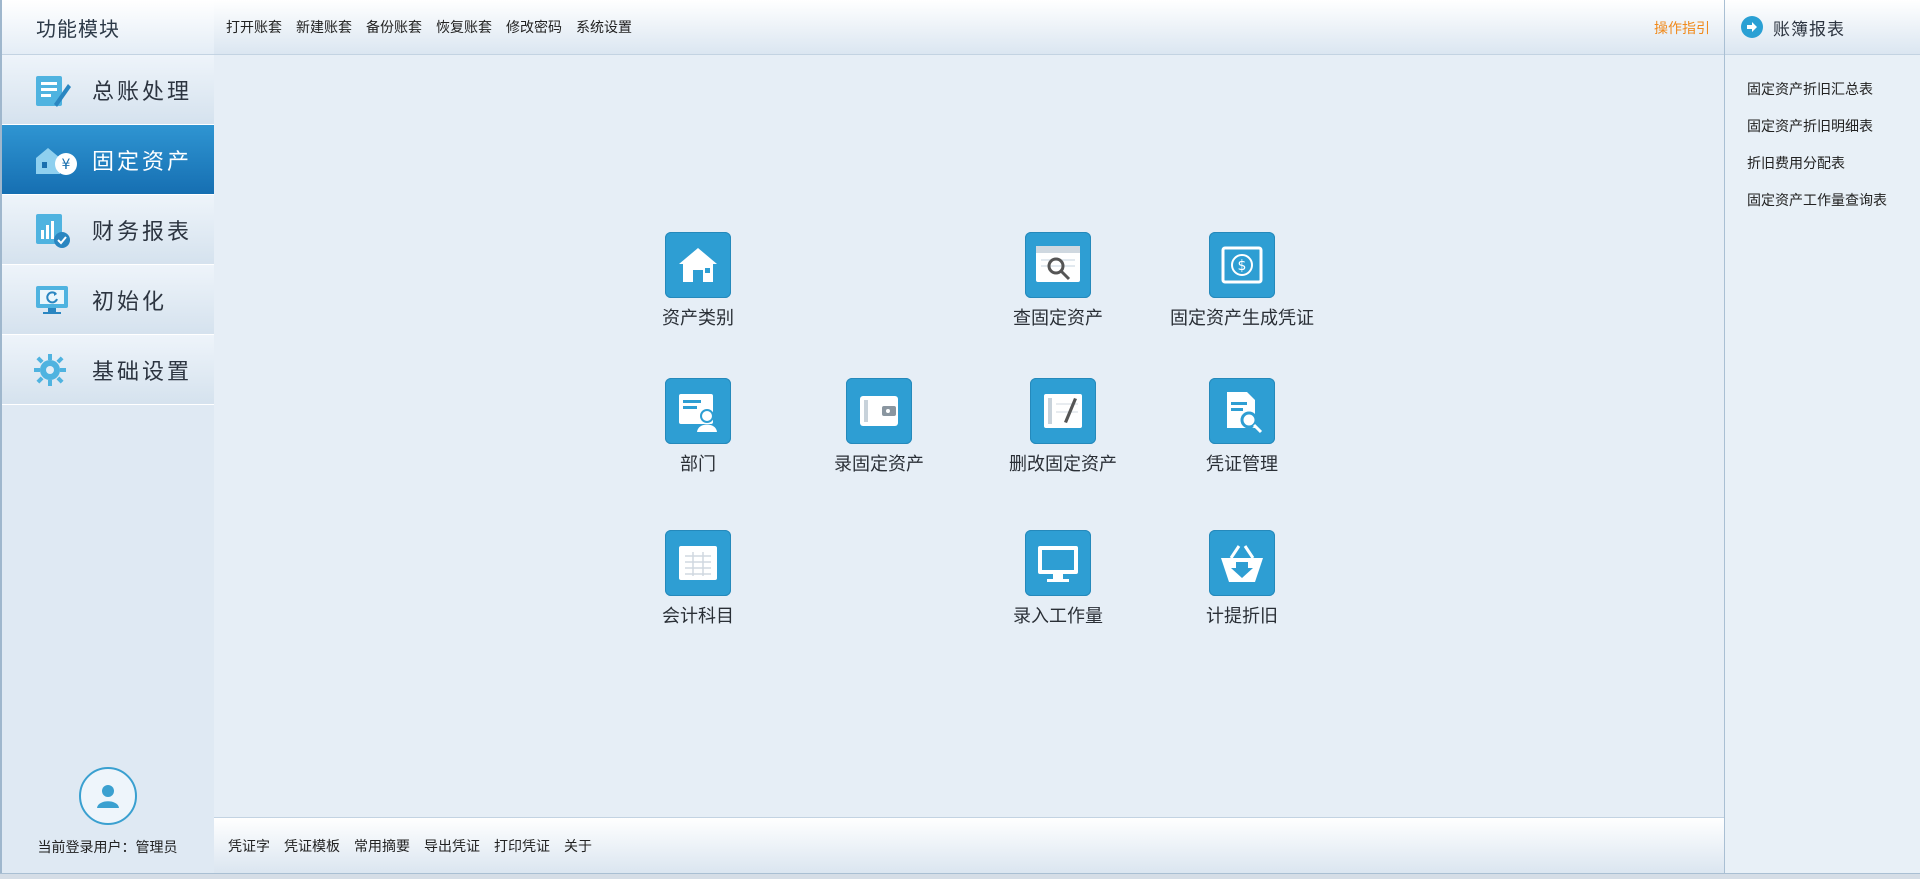  Describe the element at coordinates (960, 876) in the screenshot. I see `window-bottom-edge` at that location.